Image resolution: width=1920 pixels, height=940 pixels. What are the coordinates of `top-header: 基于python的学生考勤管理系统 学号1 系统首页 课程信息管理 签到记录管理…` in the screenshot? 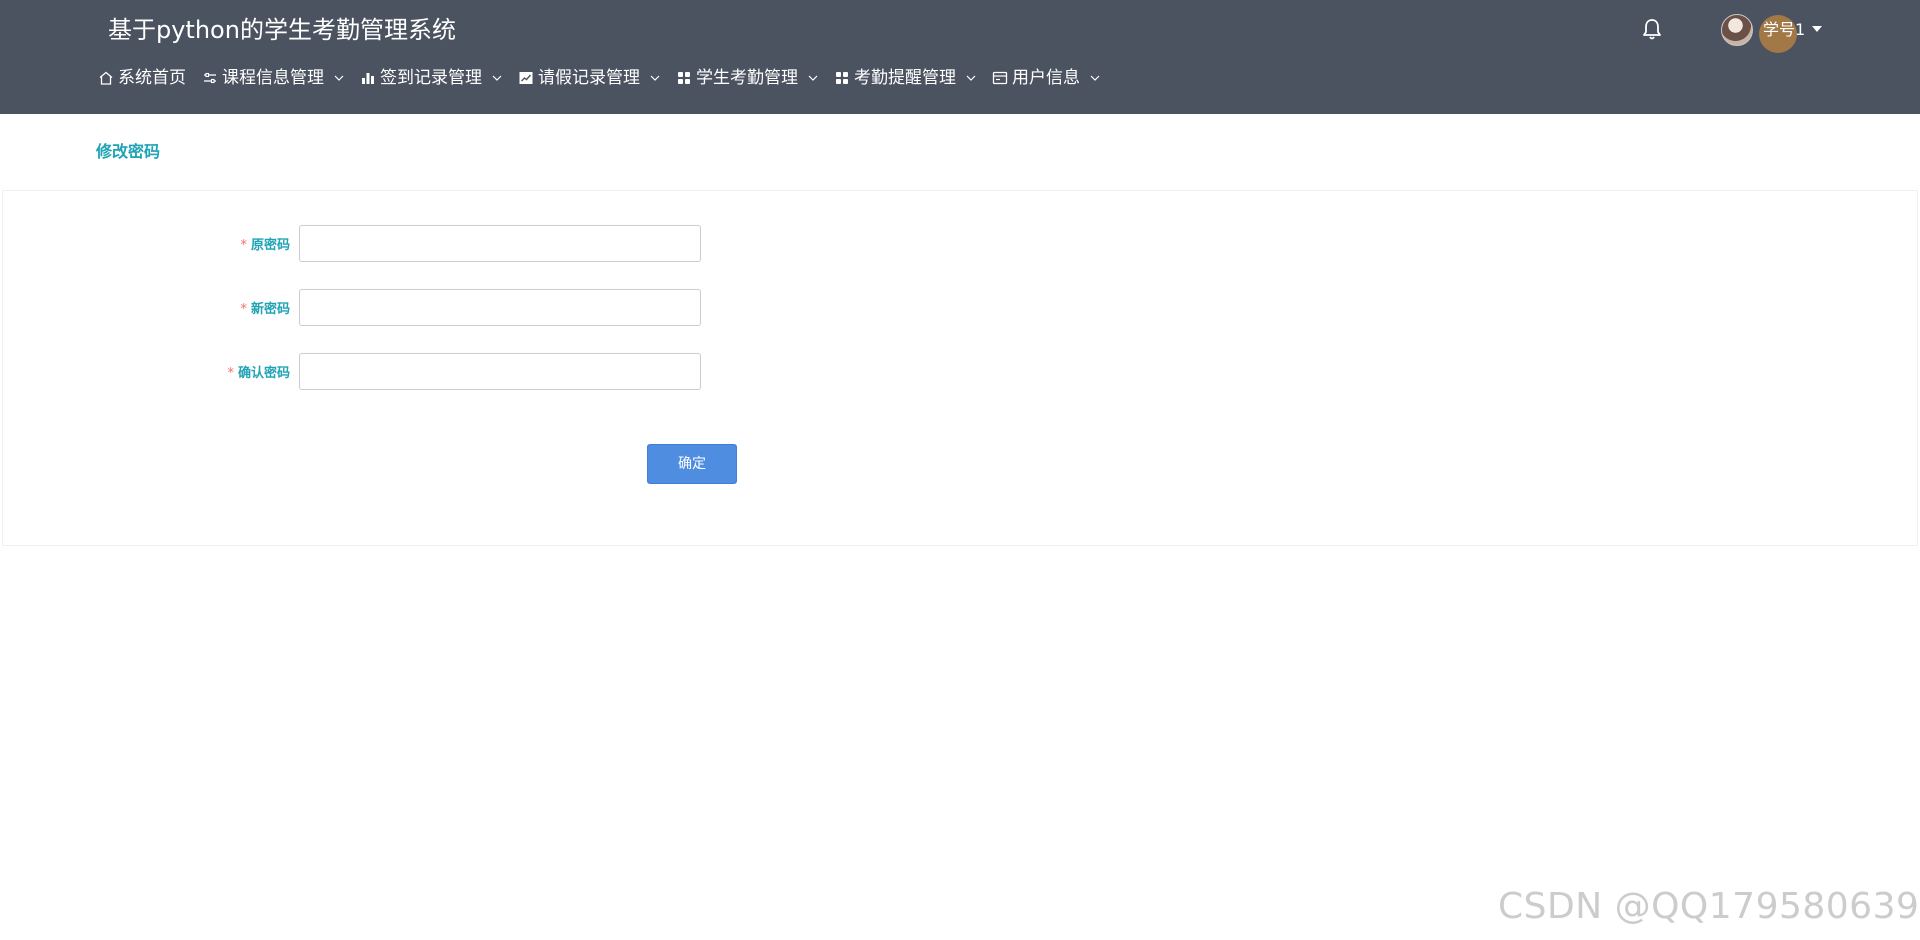 It's located at (960, 57).